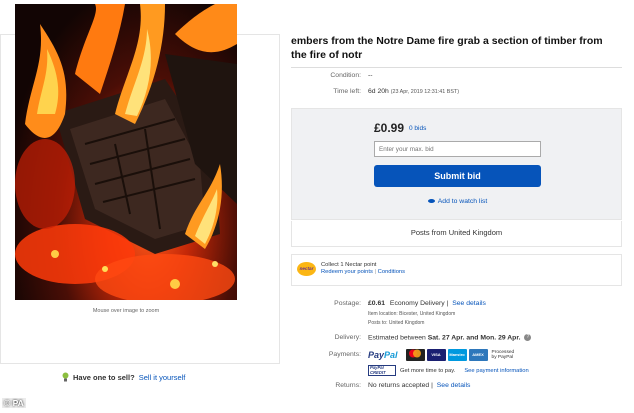  Describe the element at coordinates (431, 201) in the screenshot. I see `eye-icon` at that location.